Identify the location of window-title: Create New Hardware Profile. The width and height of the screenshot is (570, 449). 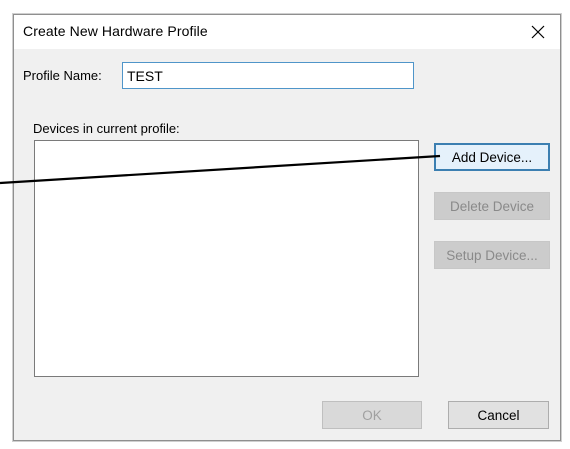
(115, 31).